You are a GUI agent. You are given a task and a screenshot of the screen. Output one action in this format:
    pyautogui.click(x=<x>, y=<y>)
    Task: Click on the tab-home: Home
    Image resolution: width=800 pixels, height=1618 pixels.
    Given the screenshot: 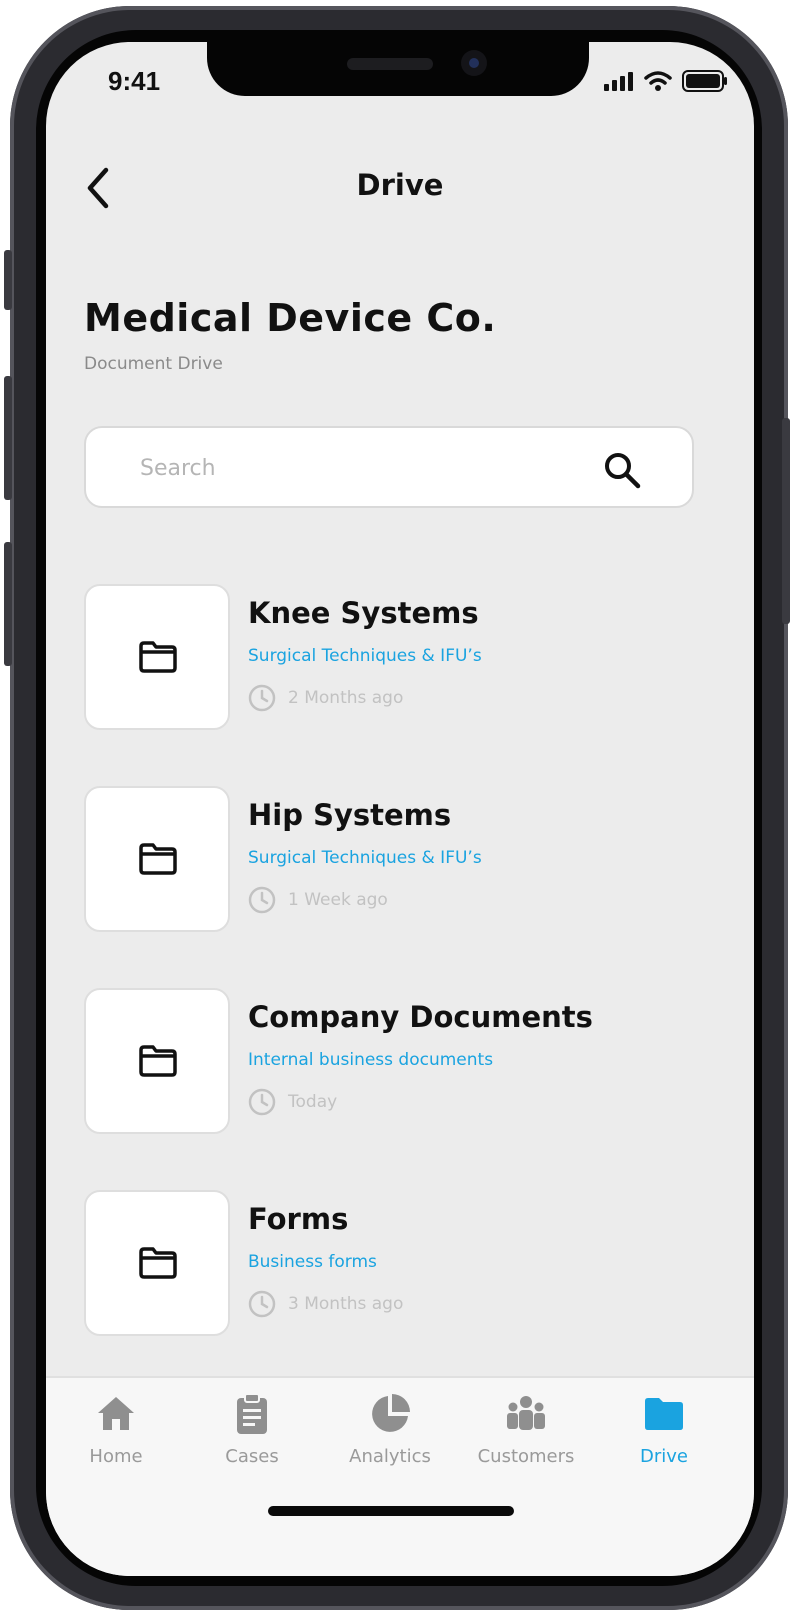 What is the action you would take?
    pyautogui.click(x=116, y=1429)
    